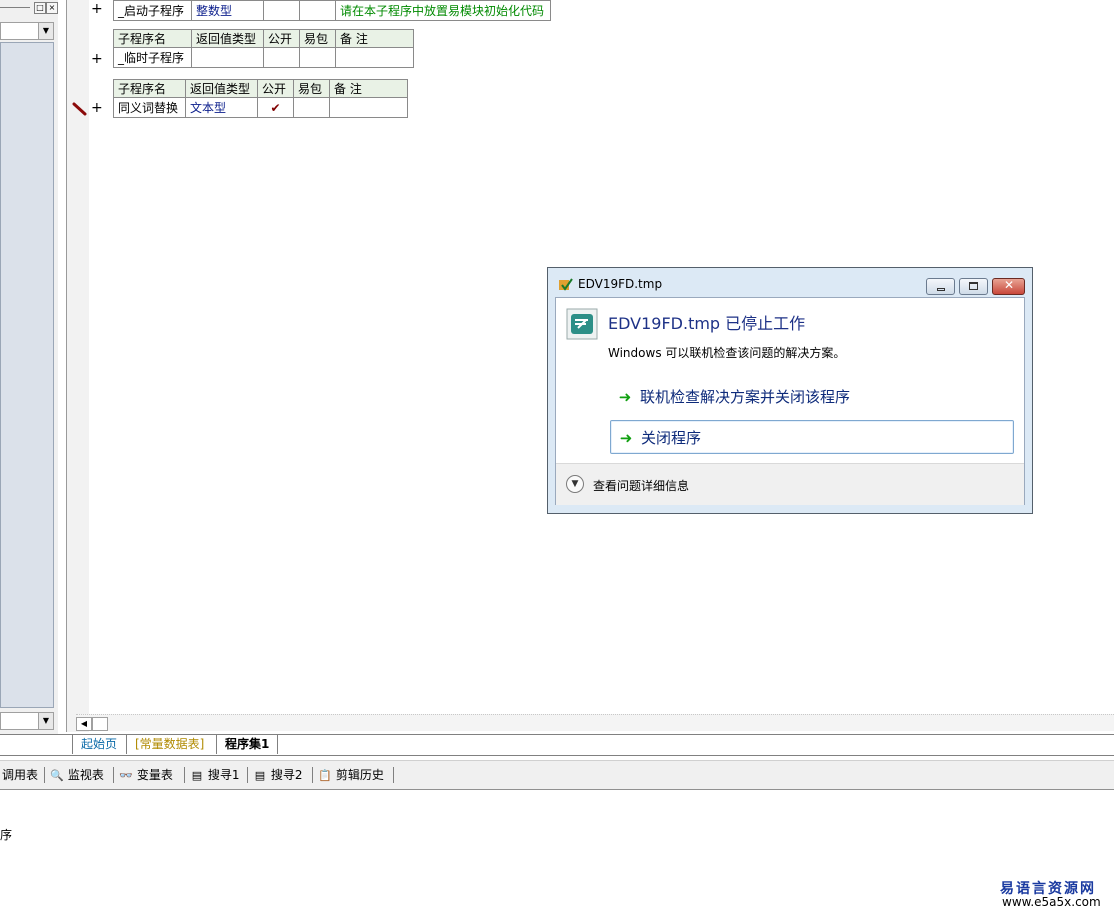 Image resolution: width=1114 pixels, height=915 pixels. I want to click on subroutine-table-startup: _启动子程序 整数型 请在本子程序中放置易模块初始化代码, so click(332, 10).